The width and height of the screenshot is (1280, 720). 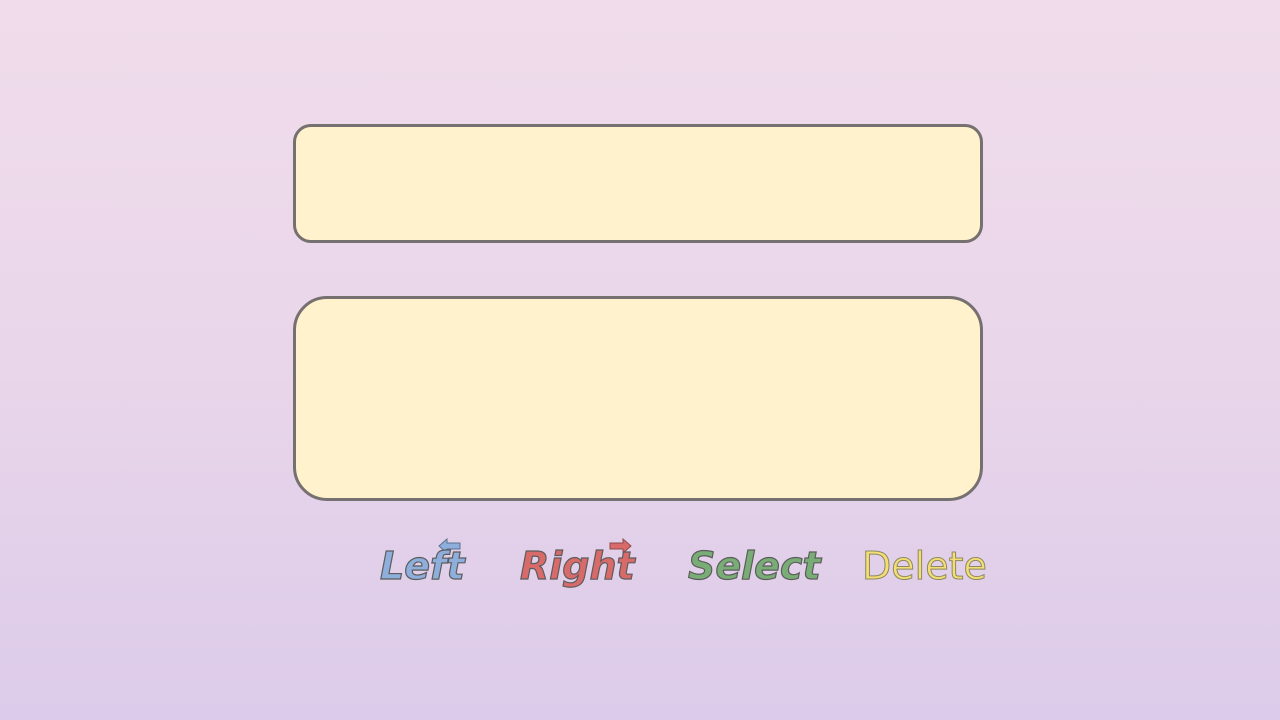 What do you see at coordinates (640, 565) in the screenshot?
I see `control-bar: Left Right Select Delete` at bounding box center [640, 565].